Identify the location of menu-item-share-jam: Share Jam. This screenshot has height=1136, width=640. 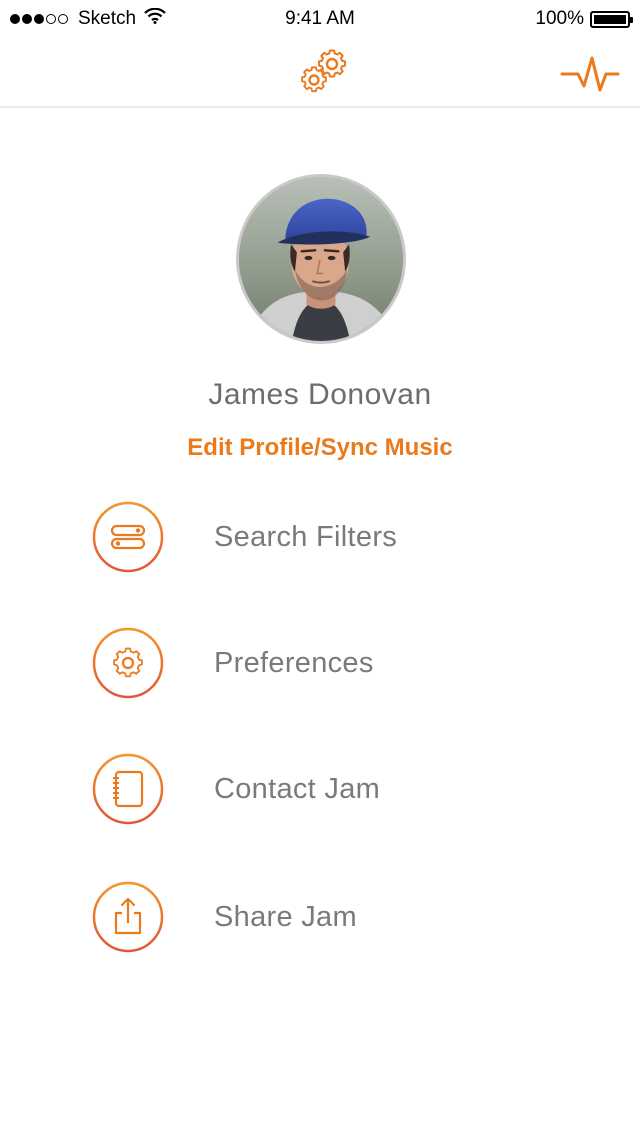
(322, 917).